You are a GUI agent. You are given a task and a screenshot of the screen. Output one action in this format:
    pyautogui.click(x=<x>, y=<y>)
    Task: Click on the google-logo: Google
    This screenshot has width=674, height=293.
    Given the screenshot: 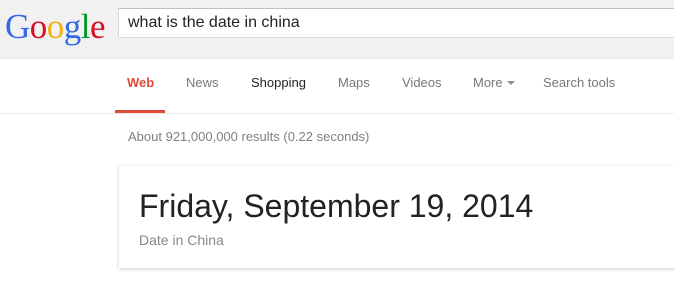 What is the action you would take?
    pyautogui.click(x=55, y=26)
    